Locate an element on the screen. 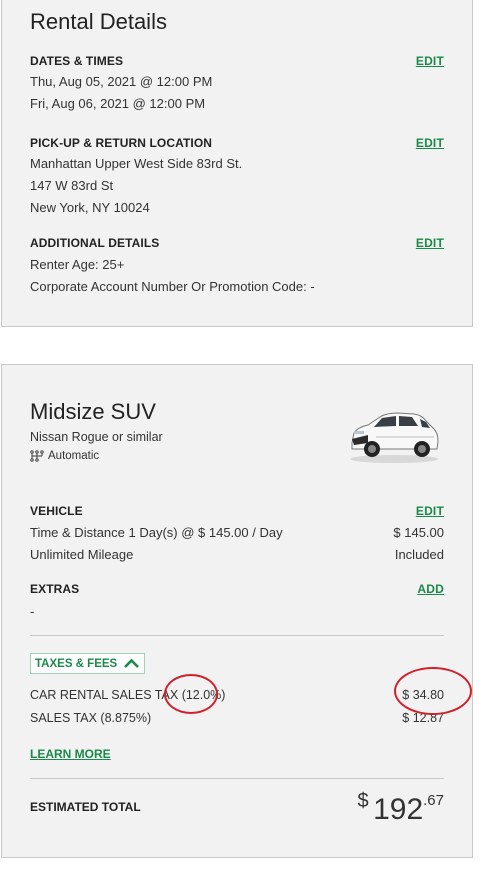  car-image is located at coordinates (394, 437).